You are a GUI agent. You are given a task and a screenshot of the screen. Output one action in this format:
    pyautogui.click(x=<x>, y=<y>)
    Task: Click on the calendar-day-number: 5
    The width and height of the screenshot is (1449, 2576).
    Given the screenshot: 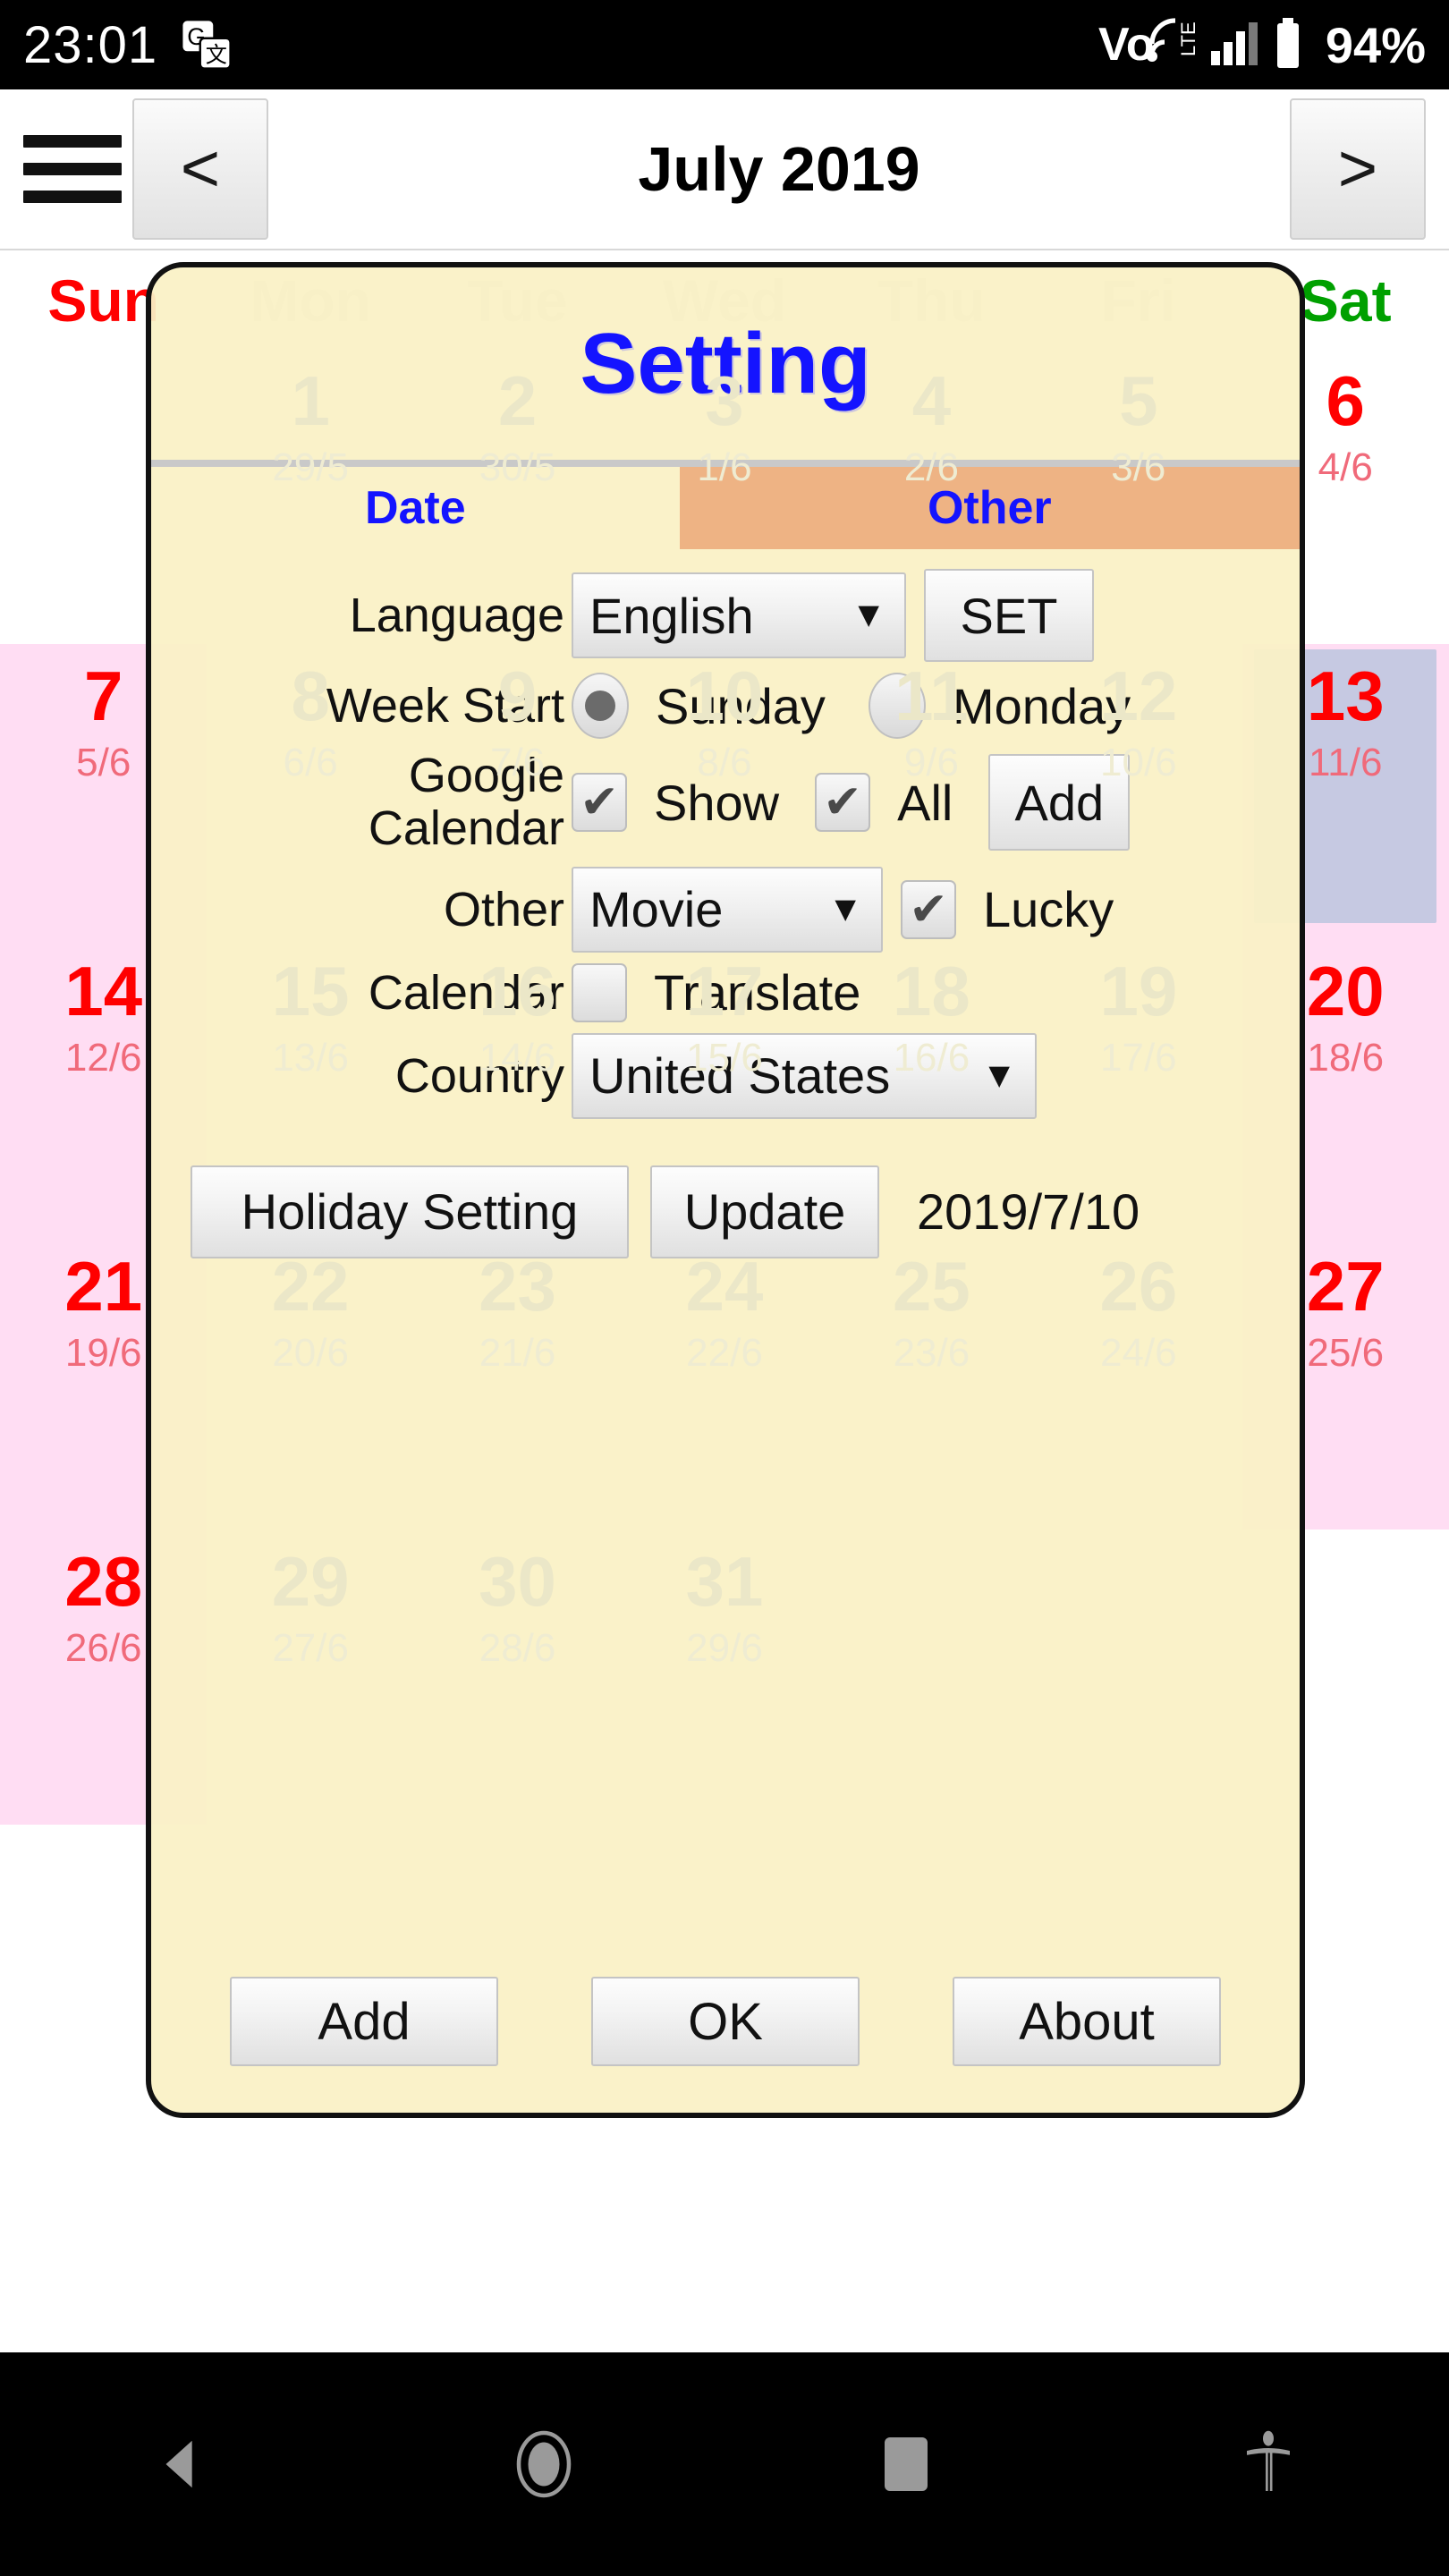 What is the action you would take?
    pyautogui.click(x=1138, y=400)
    